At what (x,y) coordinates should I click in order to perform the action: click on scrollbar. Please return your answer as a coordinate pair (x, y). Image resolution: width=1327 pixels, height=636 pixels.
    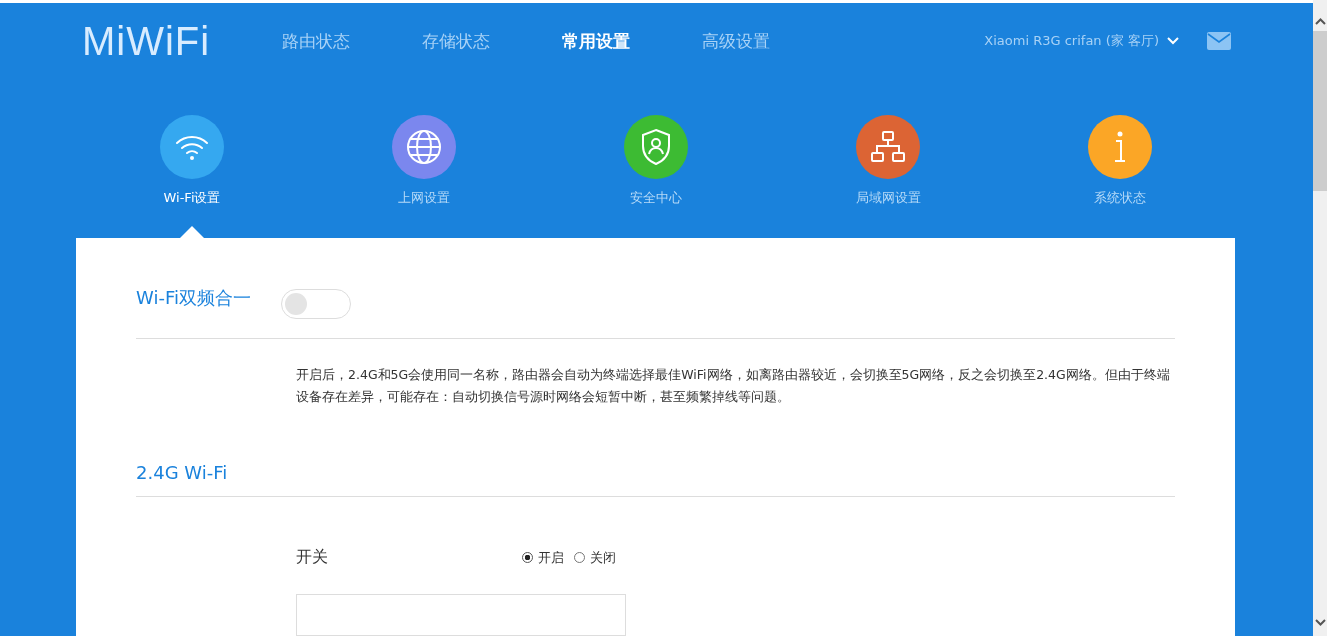
    Looking at the image, I should click on (1320, 318).